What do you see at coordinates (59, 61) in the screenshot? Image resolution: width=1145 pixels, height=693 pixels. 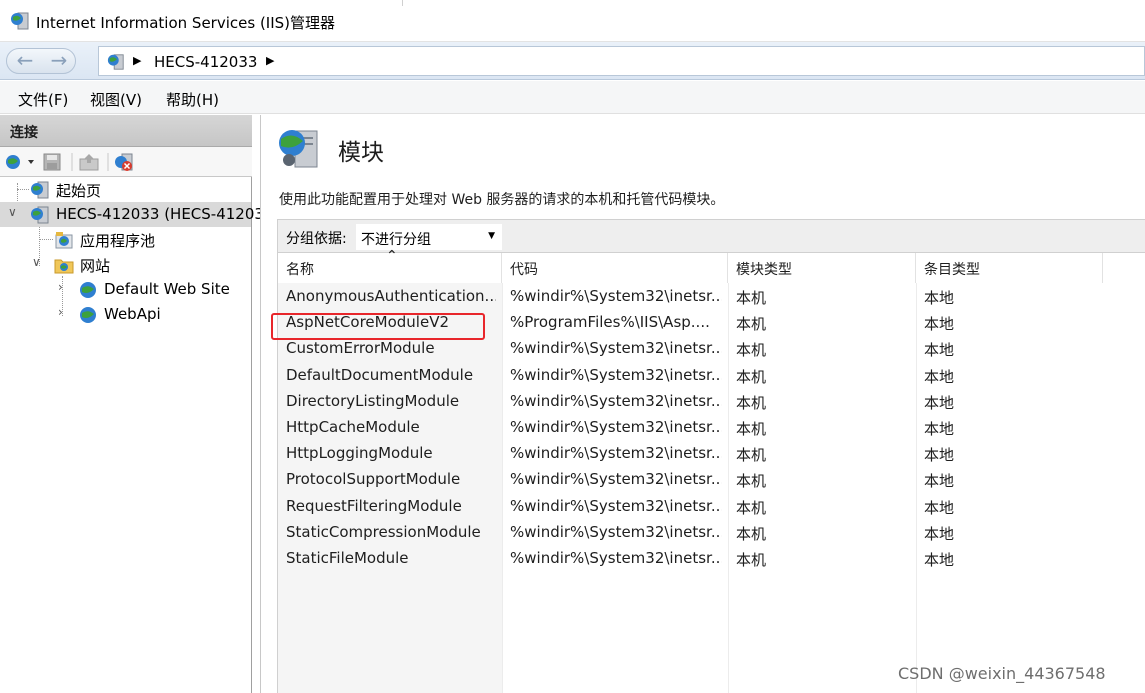 I see `forward-button: →` at bounding box center [59, 61].